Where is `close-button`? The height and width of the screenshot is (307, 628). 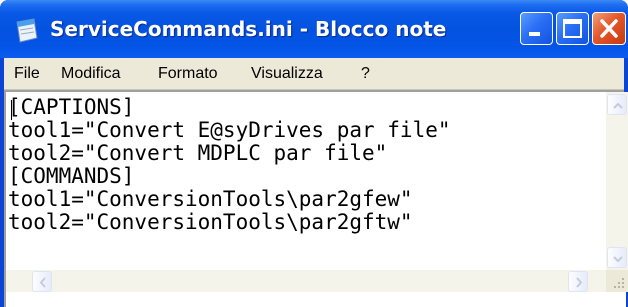 close-button is located at coordinates (609, 28).